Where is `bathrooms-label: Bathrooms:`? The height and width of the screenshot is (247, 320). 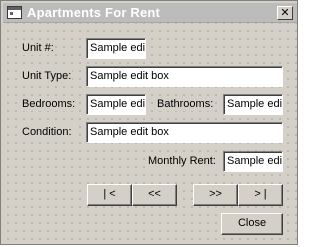 bathrooms-label: Bathrooms: is located at coordinates (185, 104).